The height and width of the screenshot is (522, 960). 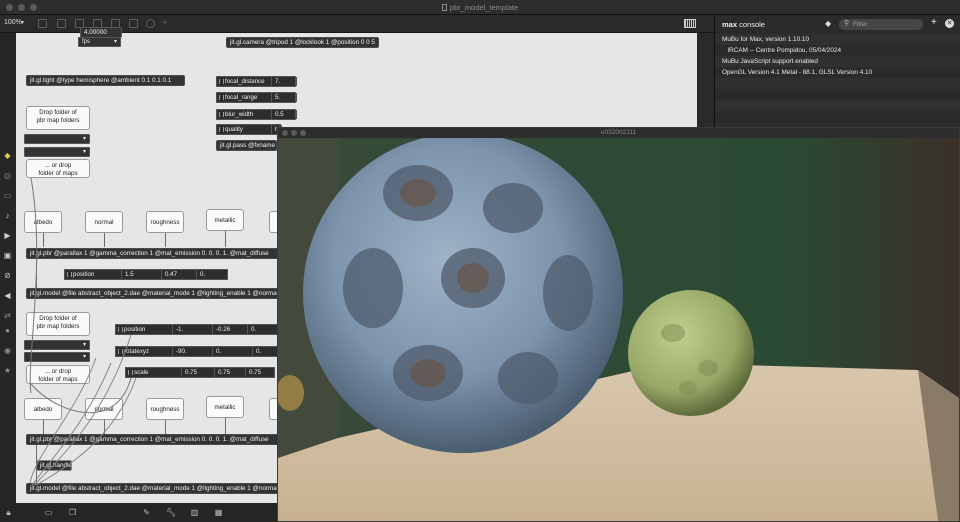 I want to click on render-window-title: u032002111, so click(x=618, y=132).